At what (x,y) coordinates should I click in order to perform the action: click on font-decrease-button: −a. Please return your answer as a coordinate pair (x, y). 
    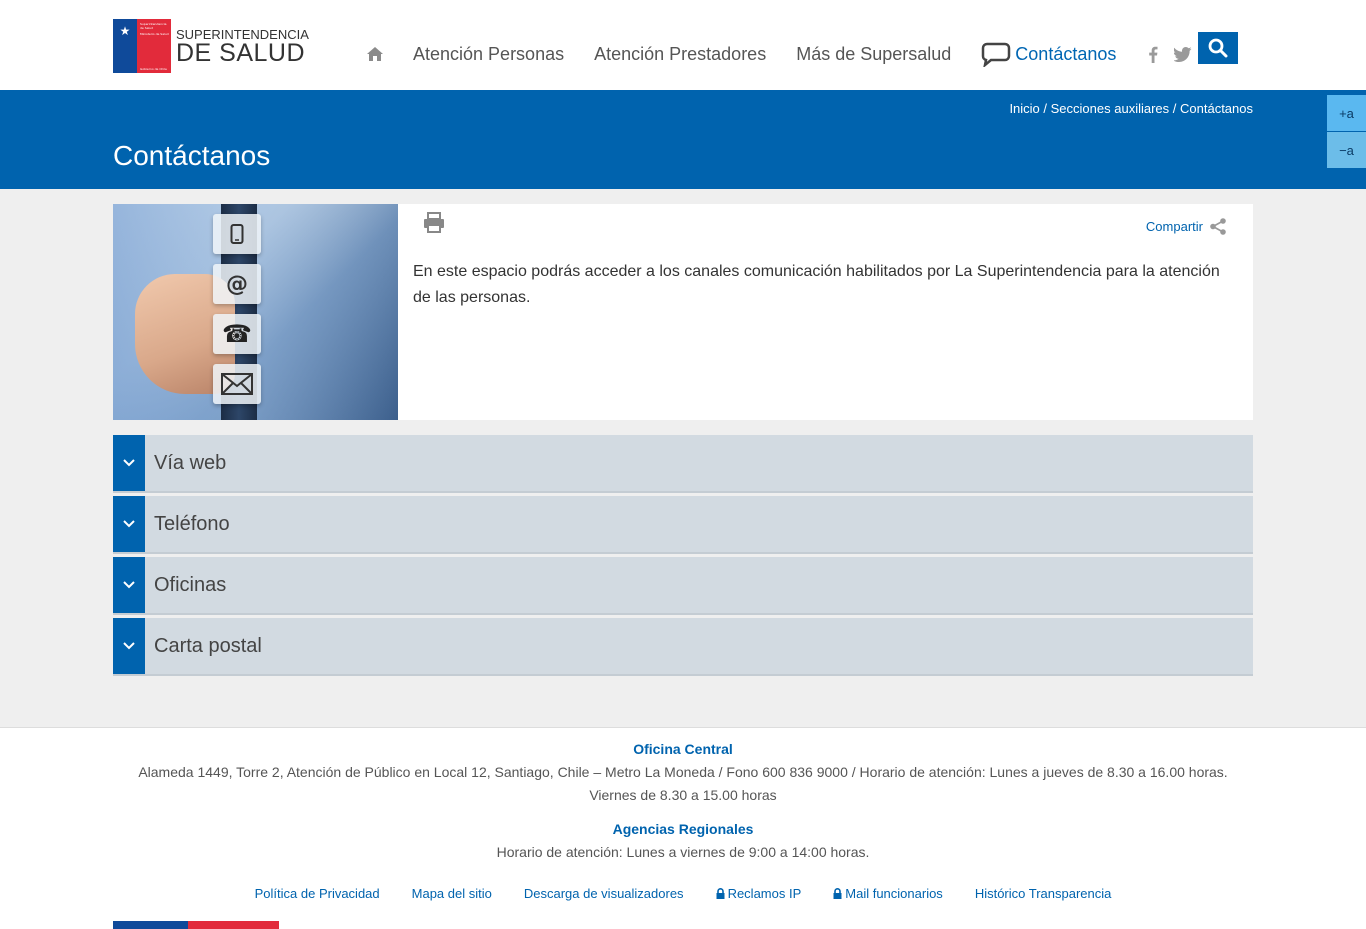
    Looking at the image, I should click on (1346, 150).